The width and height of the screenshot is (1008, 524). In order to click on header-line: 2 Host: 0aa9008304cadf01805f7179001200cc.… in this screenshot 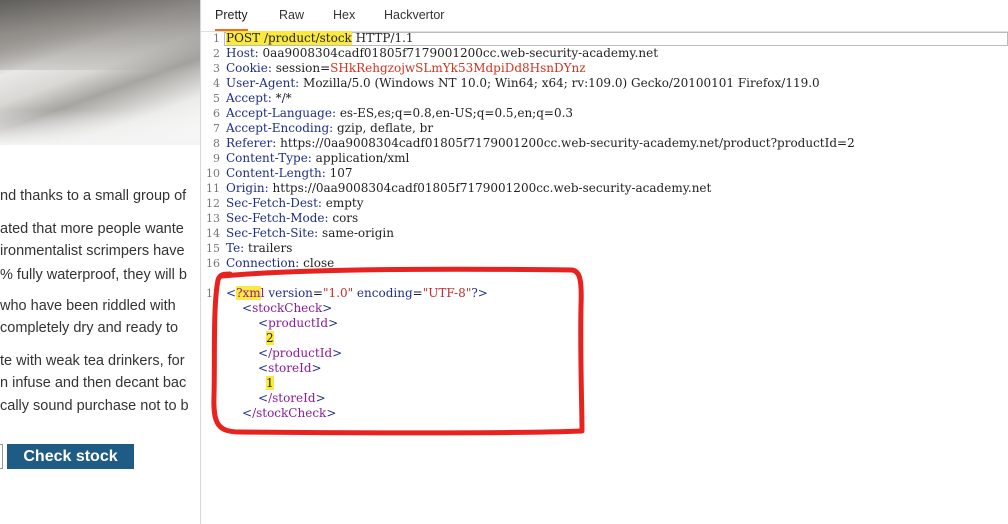, I will do `click(604, 53)`.